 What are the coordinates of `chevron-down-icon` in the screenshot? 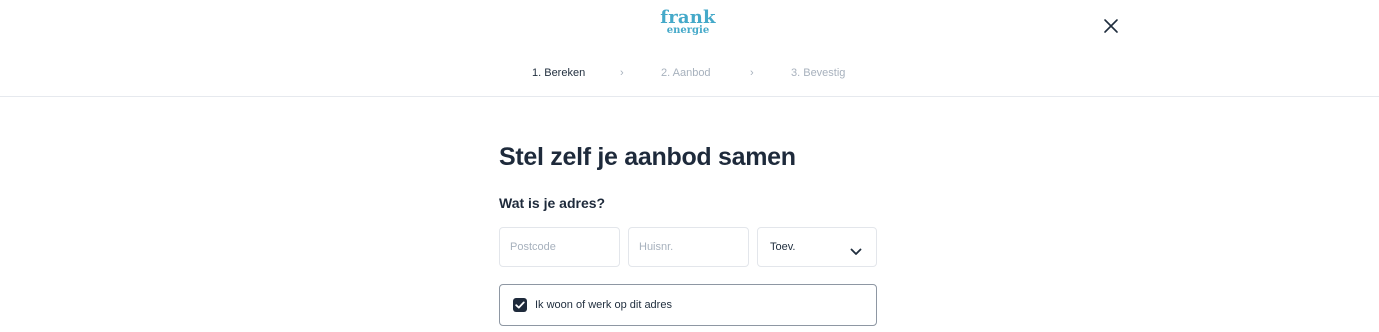 It's located at (856, 249).